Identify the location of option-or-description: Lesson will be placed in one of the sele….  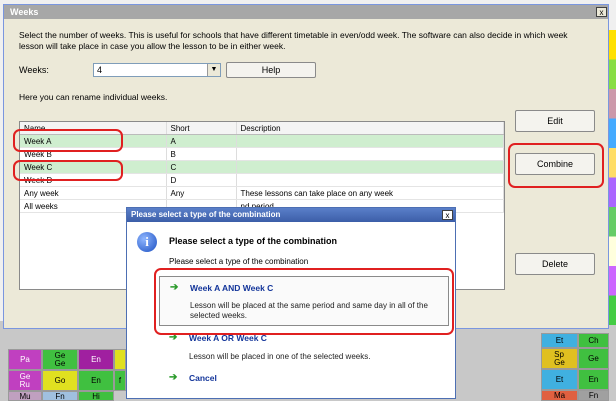
(280, 356).